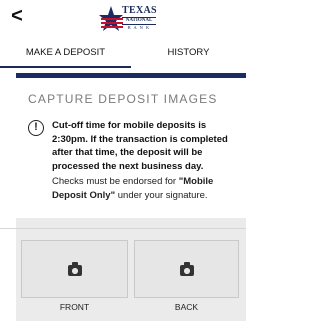 This screenshot has height=321, width=320. What do you see at coordinates (74, 307) in the screenshot?
I see `front-label: FRONT` at bounding box center [74, 307].